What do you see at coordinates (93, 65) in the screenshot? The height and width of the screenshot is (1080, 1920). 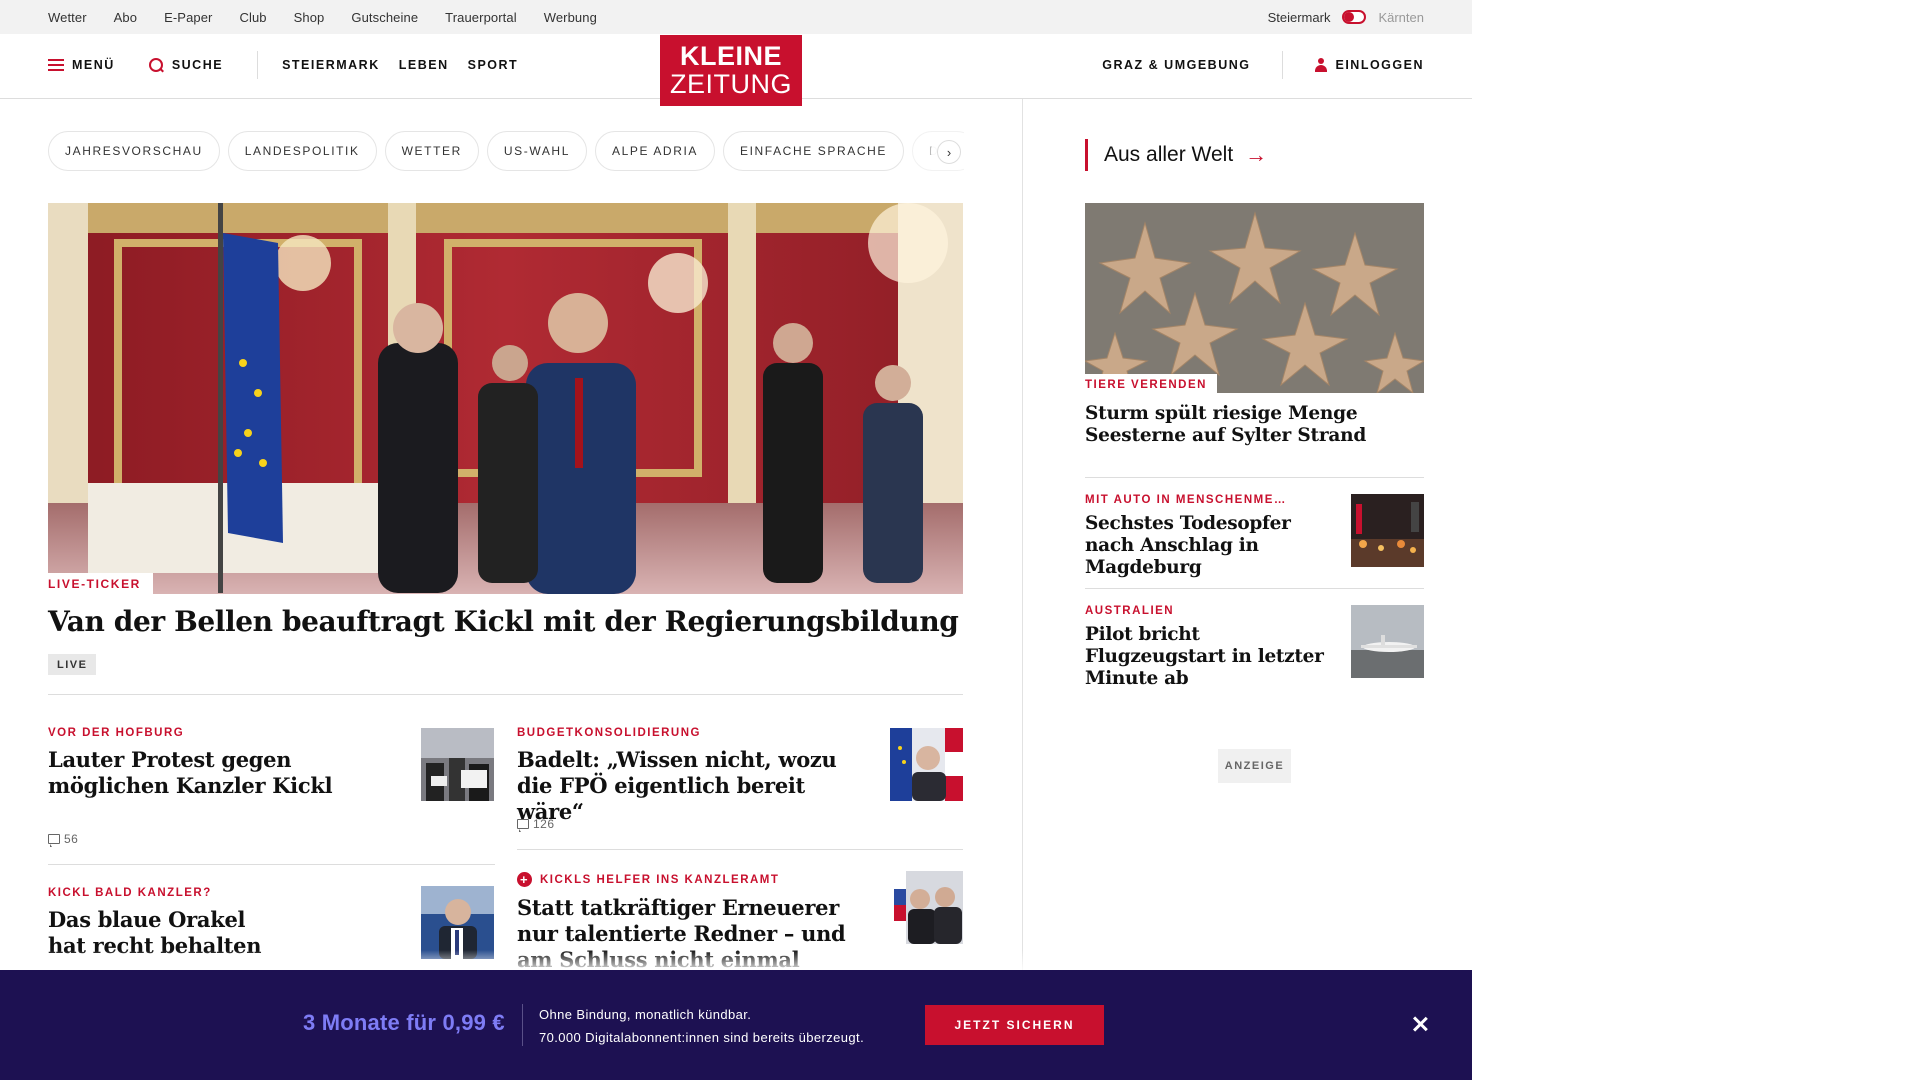 I see `menu-label: MENÜ` at bounding box center [93, 65].